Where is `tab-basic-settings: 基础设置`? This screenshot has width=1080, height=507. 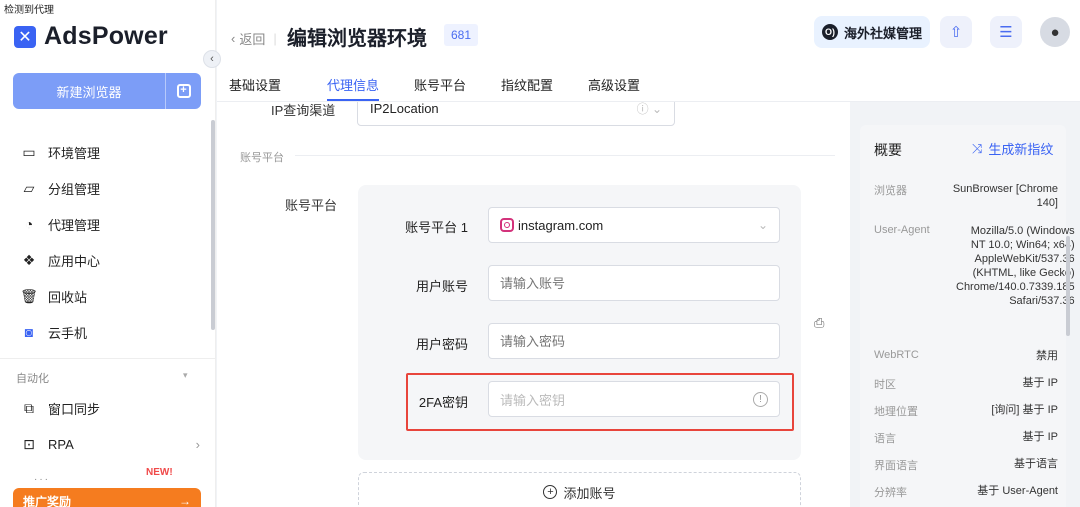
tab-basic-settings: 基础设置 is located at coordinates (255, 84).